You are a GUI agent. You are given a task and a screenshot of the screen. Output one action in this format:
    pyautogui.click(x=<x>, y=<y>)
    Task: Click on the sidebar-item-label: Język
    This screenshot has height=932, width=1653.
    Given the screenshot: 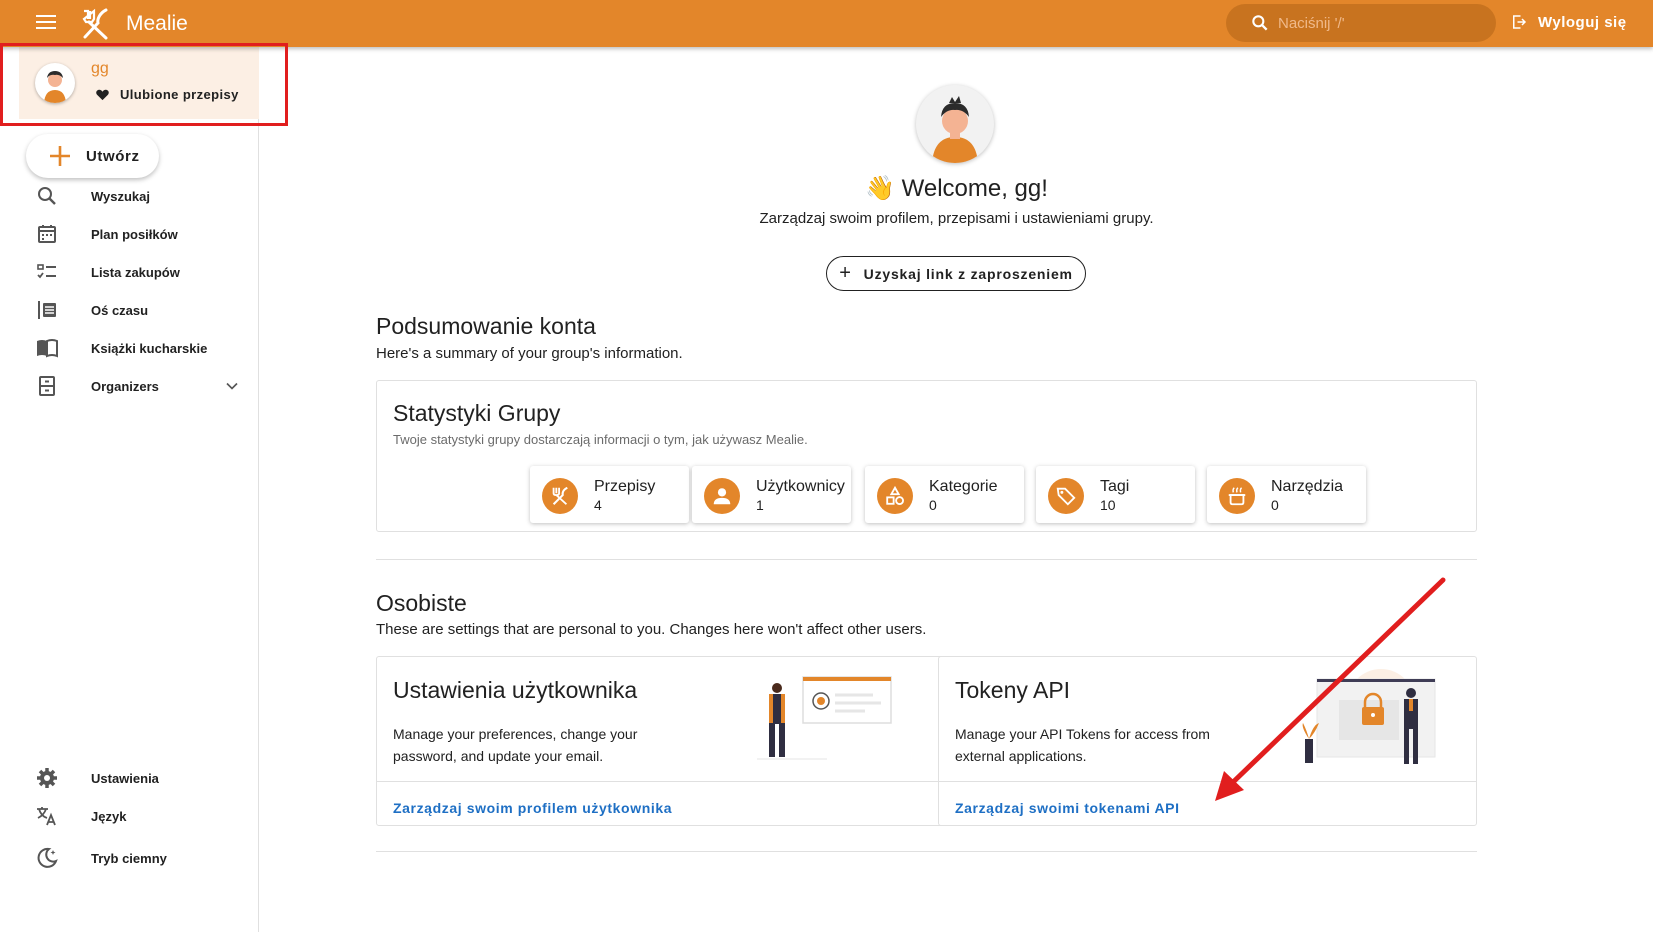 What is the action you would take?
    pyautogui.click(x=109, y=816)
    